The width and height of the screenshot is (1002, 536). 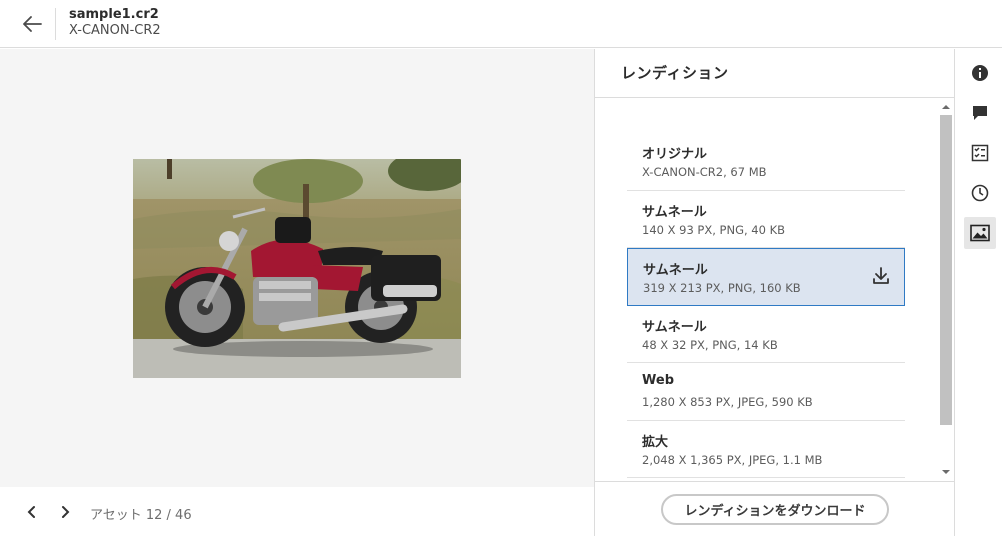 What do you see at coordinates (979, 292) in the screenshot?
I see `side-rail` at bounding box center [979, 292].